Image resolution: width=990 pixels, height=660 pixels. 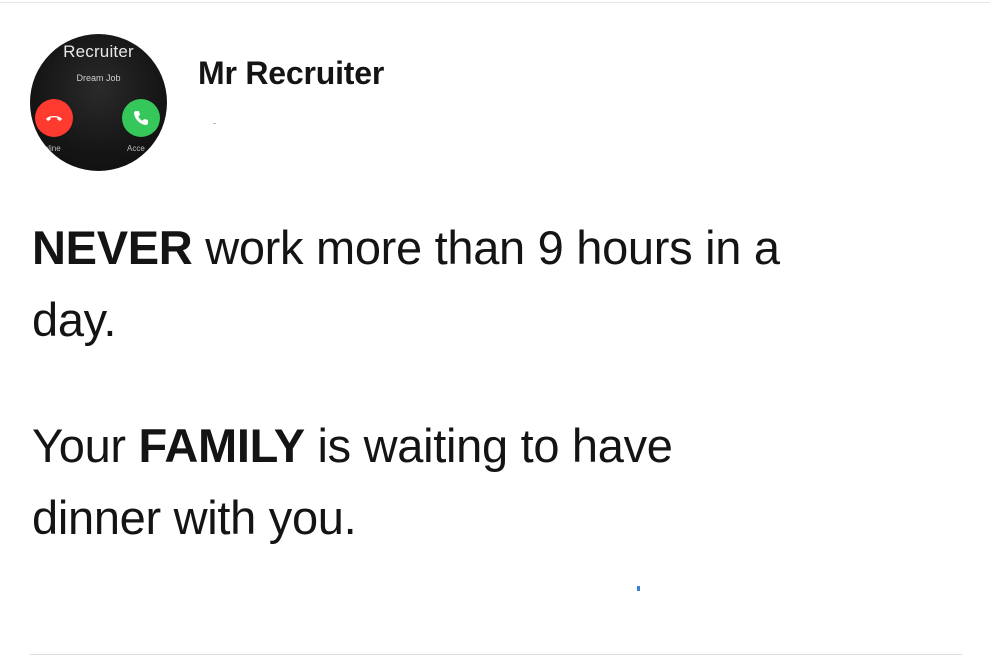 I want to click on tweet-line: NEVER work more than 9 hours in a, so click(x=497, y=248).